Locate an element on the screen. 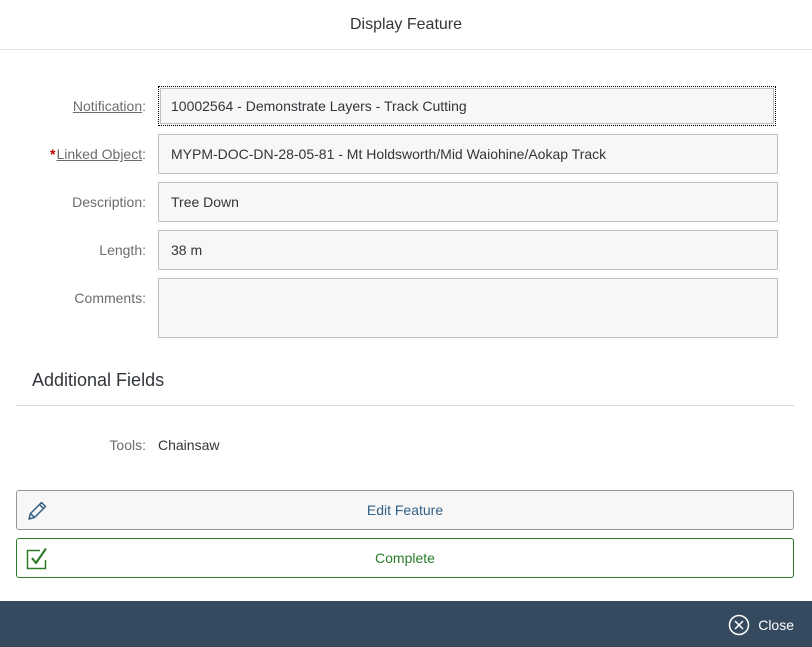  comments-row: Comments: is located at coordinates (406, 308).